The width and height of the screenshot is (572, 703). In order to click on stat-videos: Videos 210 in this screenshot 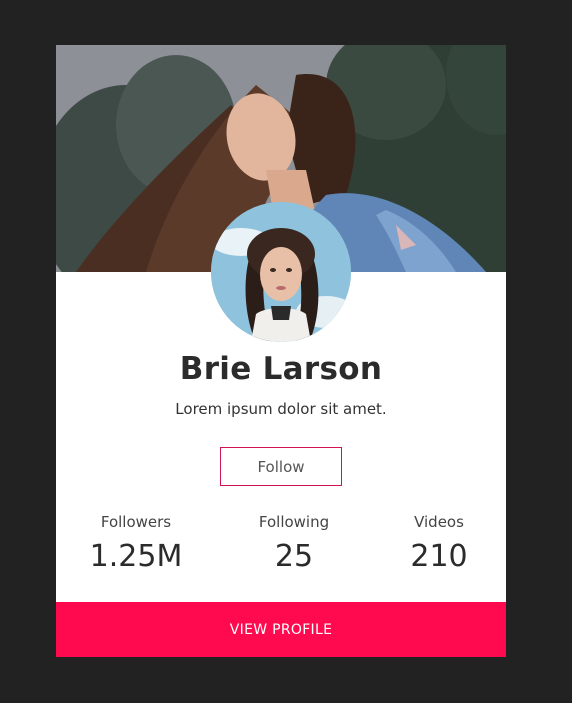, I will do `click(435, 543)`.